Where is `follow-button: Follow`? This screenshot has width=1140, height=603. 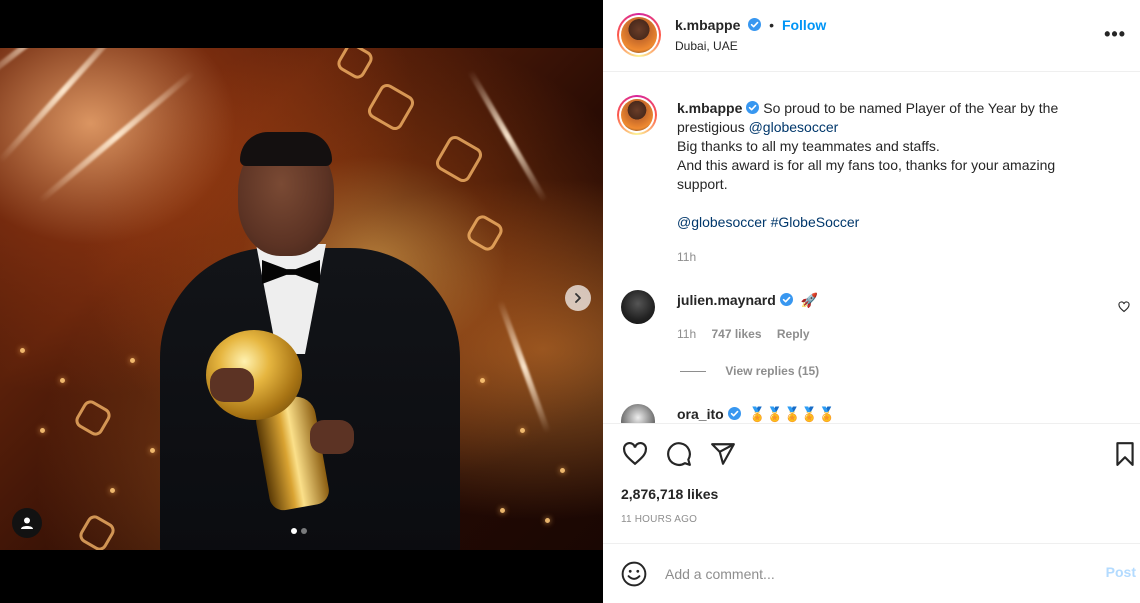 follow-button: Follow is located at coordinates (804, 25).